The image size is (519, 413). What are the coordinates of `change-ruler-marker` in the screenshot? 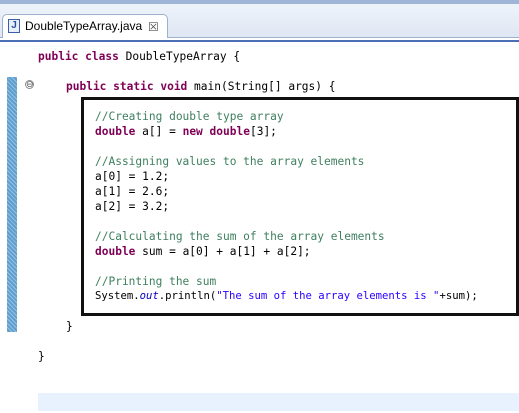 It's located at (12, 204).